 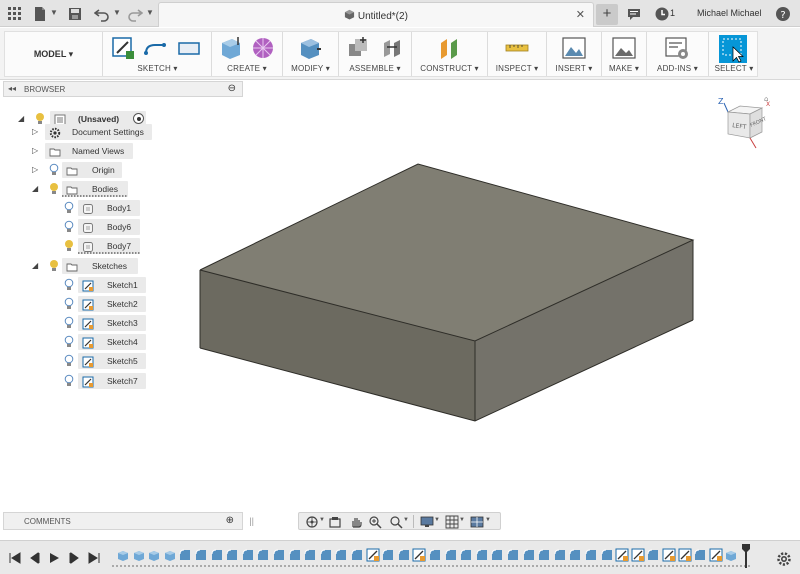 I want to click on fit-zoom-icon, so click(x=396, y=522).